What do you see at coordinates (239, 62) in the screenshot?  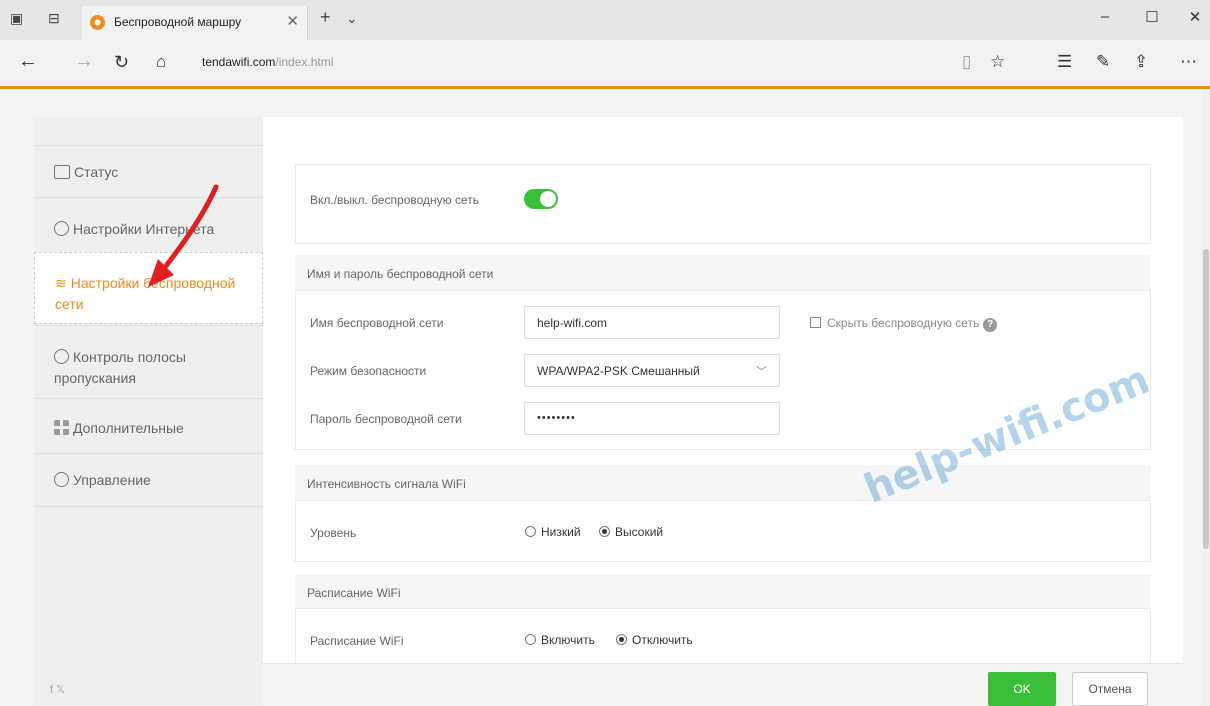 I see `url-host: tendawifi.com` at bounding box center [239, 62].